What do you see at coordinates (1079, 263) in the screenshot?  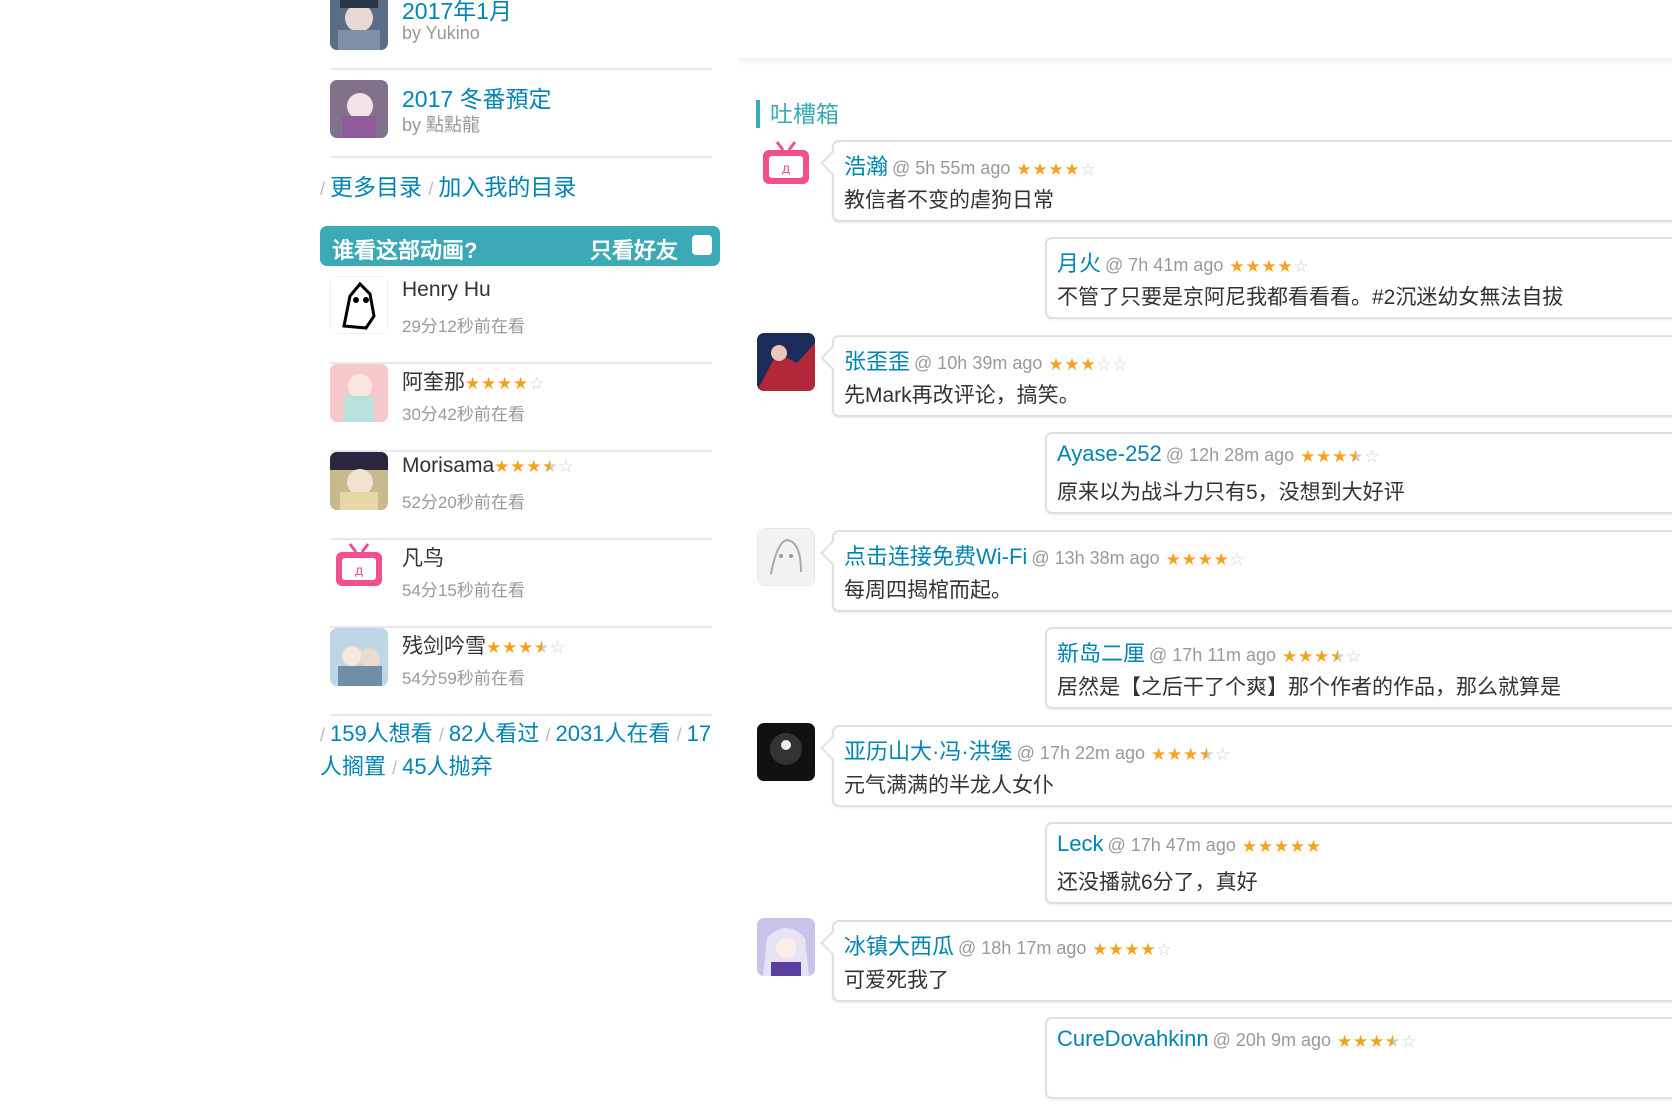 I see `comment-user: 月火` at bounding box center [1079, 263].